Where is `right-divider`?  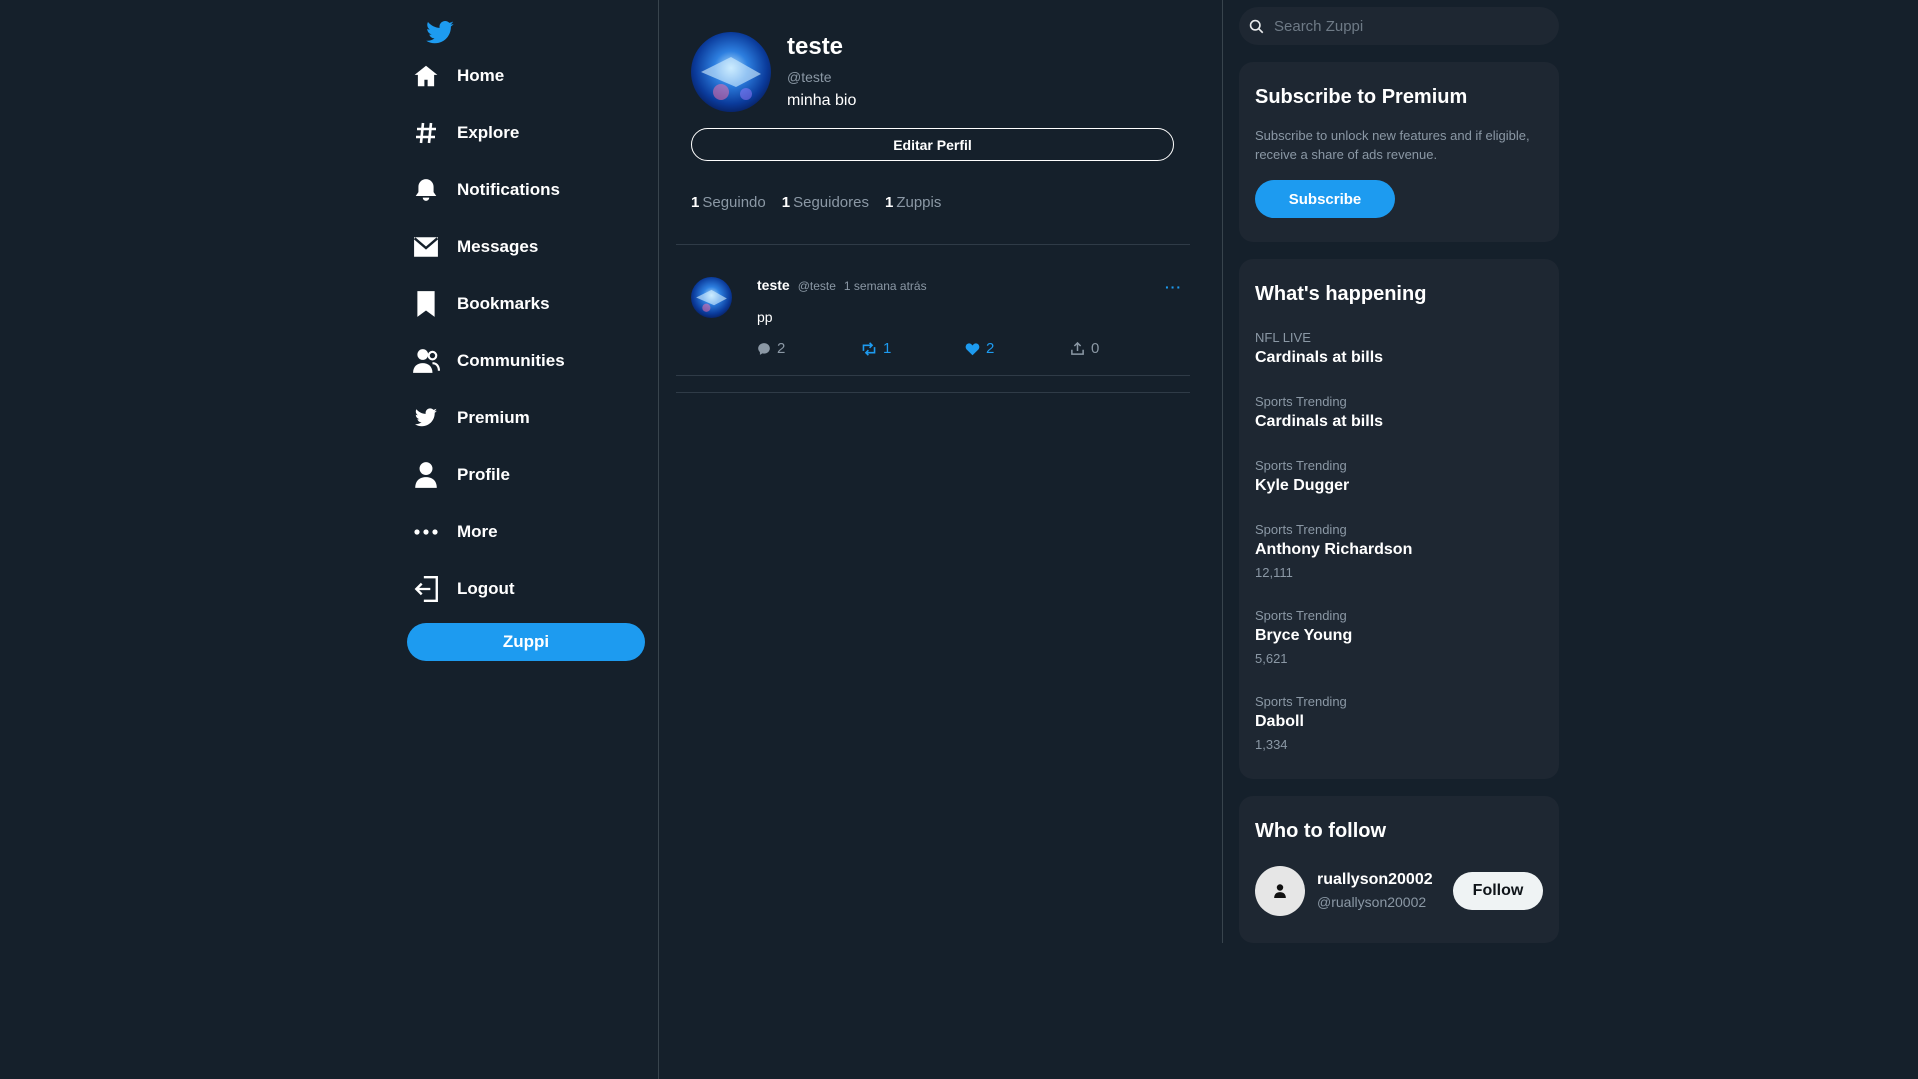 right-divider is located at coordinates (1222, 471).